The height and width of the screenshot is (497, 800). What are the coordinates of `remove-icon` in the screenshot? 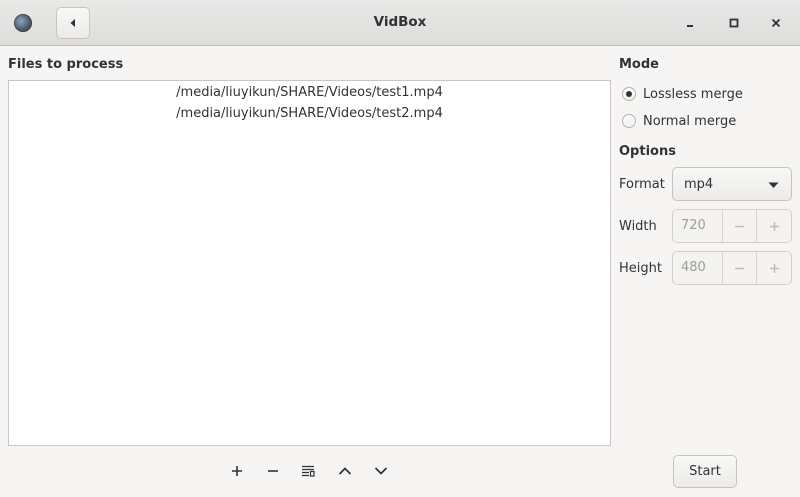 It's located at (273, 471).